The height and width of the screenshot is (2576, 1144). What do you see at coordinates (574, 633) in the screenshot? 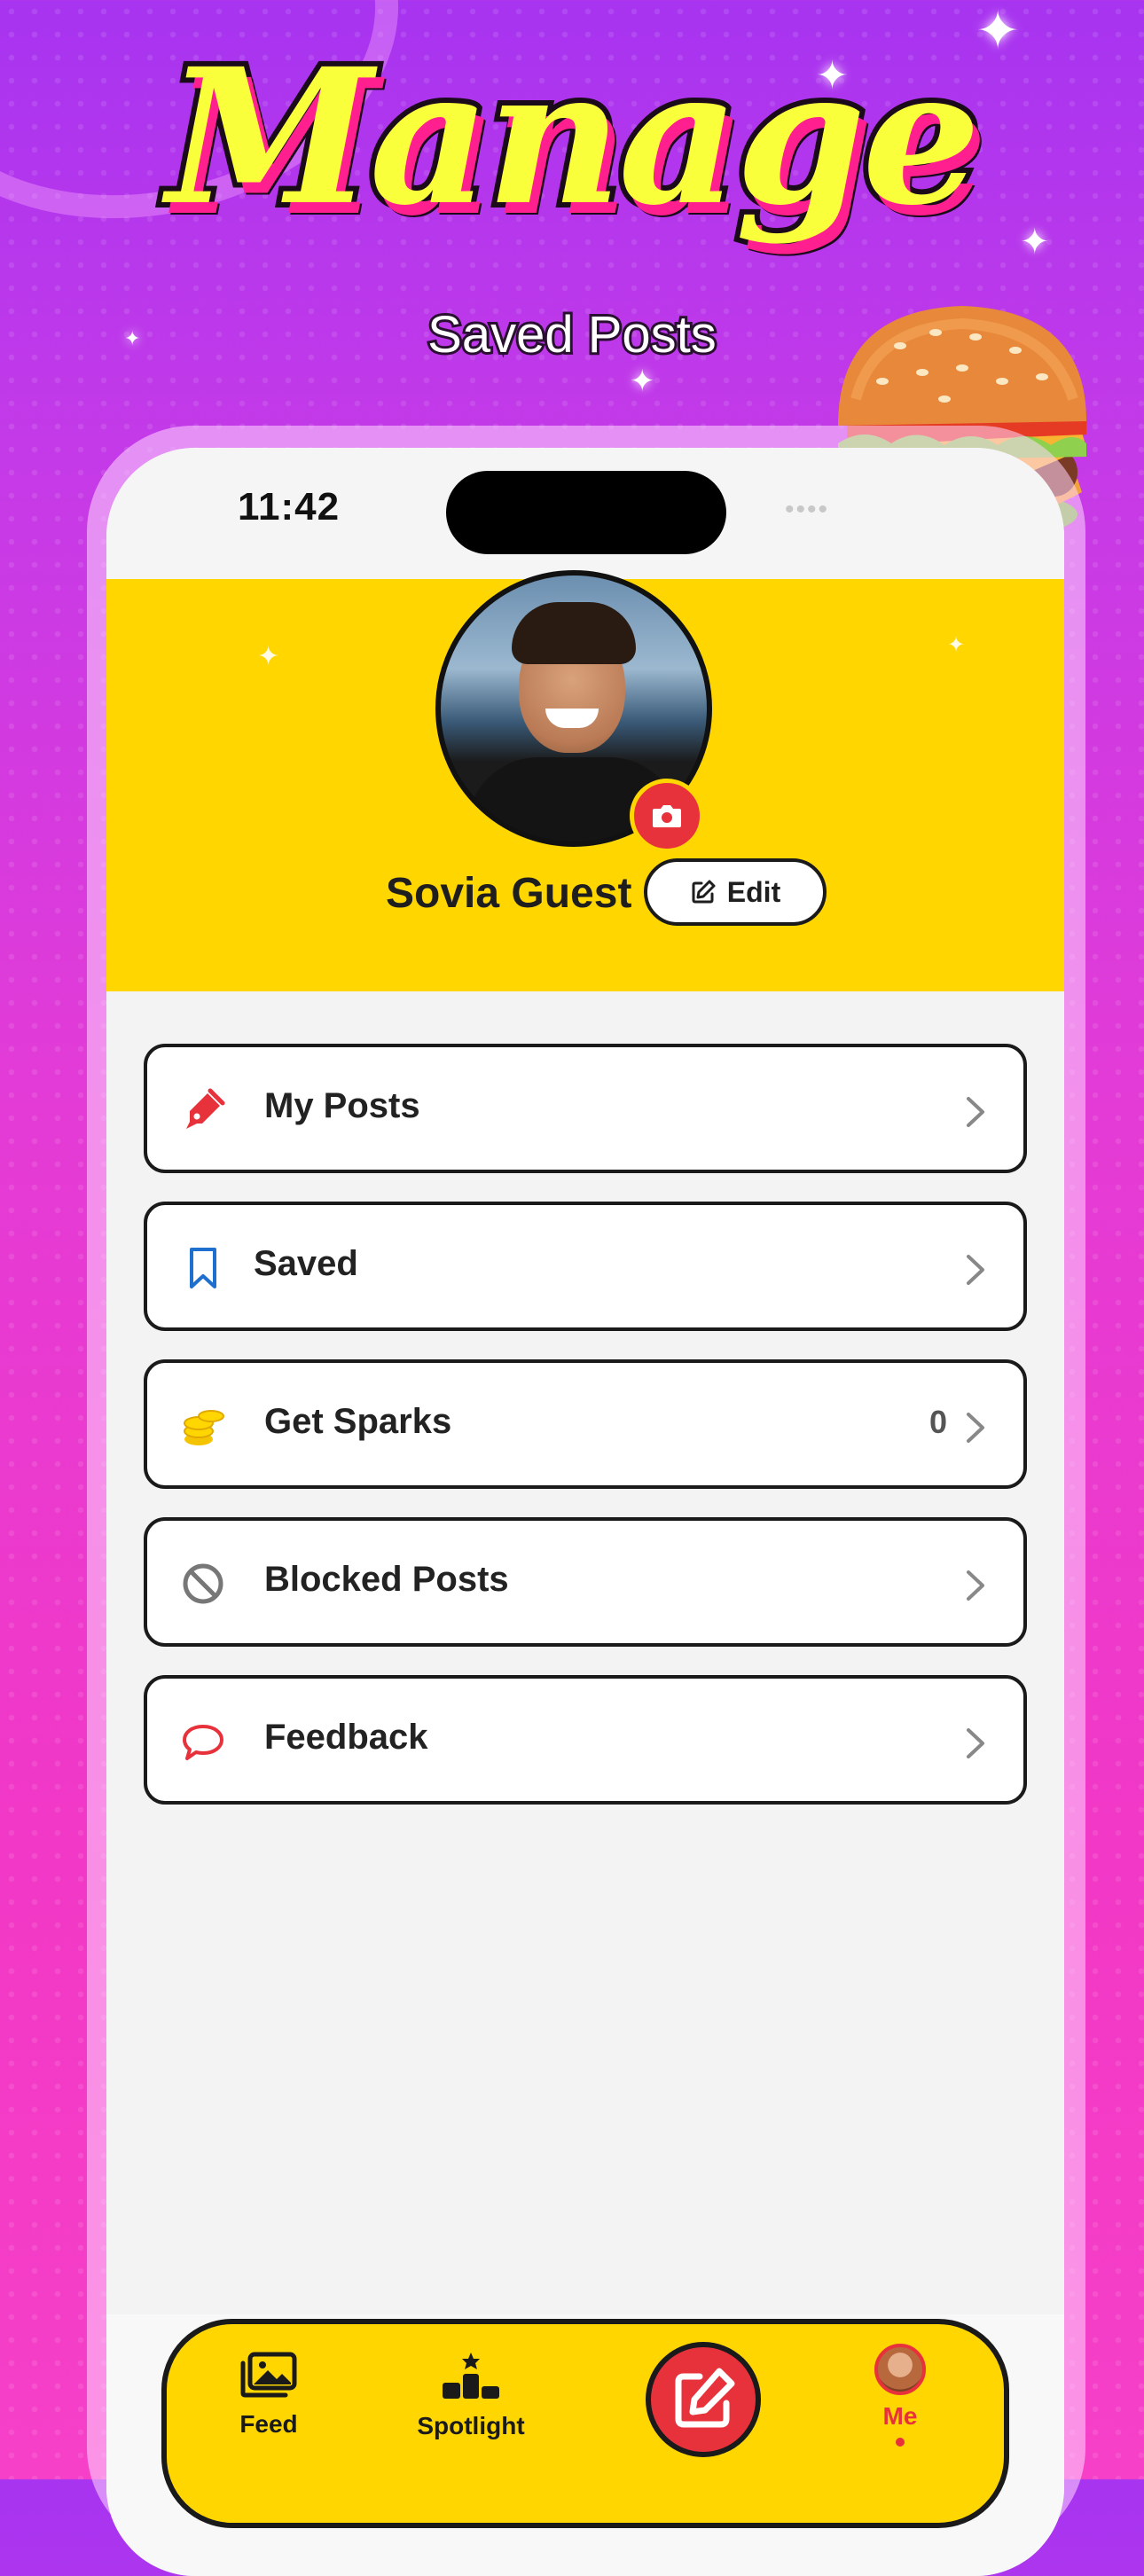
I see `avatar-hair` at bounding box center [574, 633].